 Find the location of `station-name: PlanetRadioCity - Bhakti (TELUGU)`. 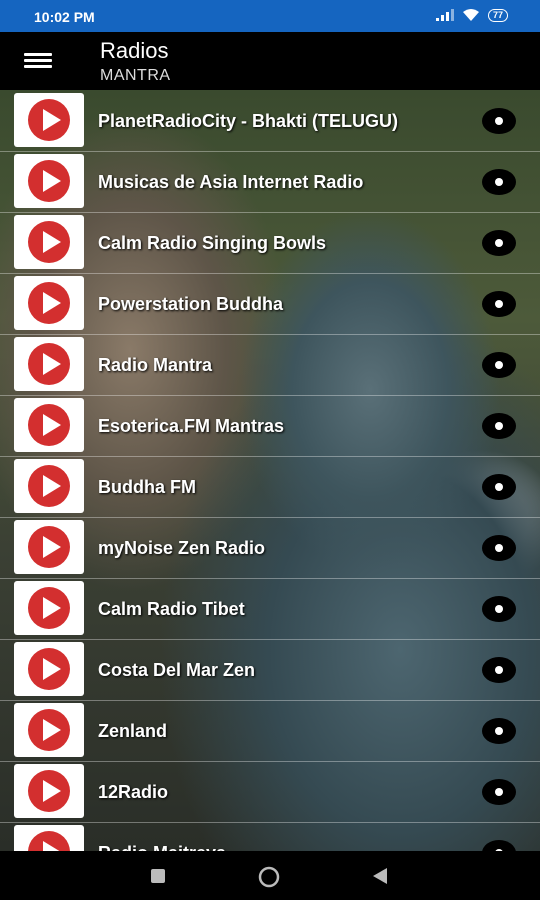

station-name: PlanetRadioCity - Bhakti (TELUGU) is located at coordinates (248, 120).